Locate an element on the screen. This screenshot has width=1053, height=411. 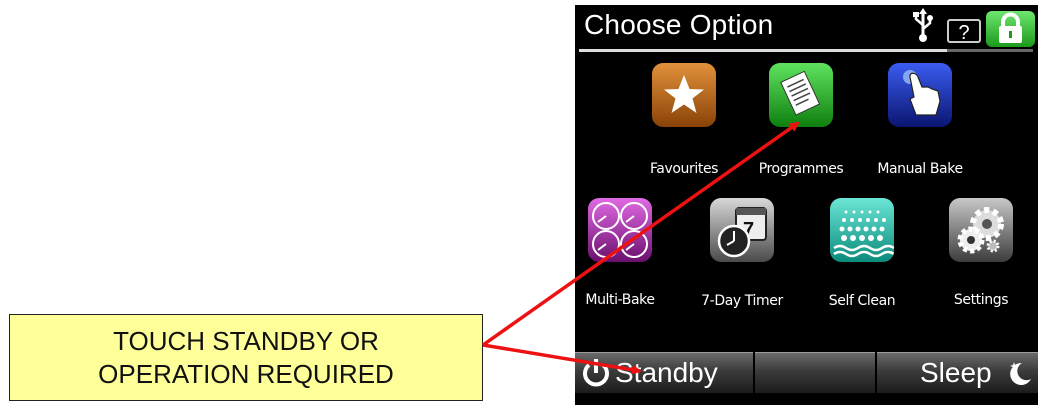
standby-button: Standby is located at coordinates (664, 372).